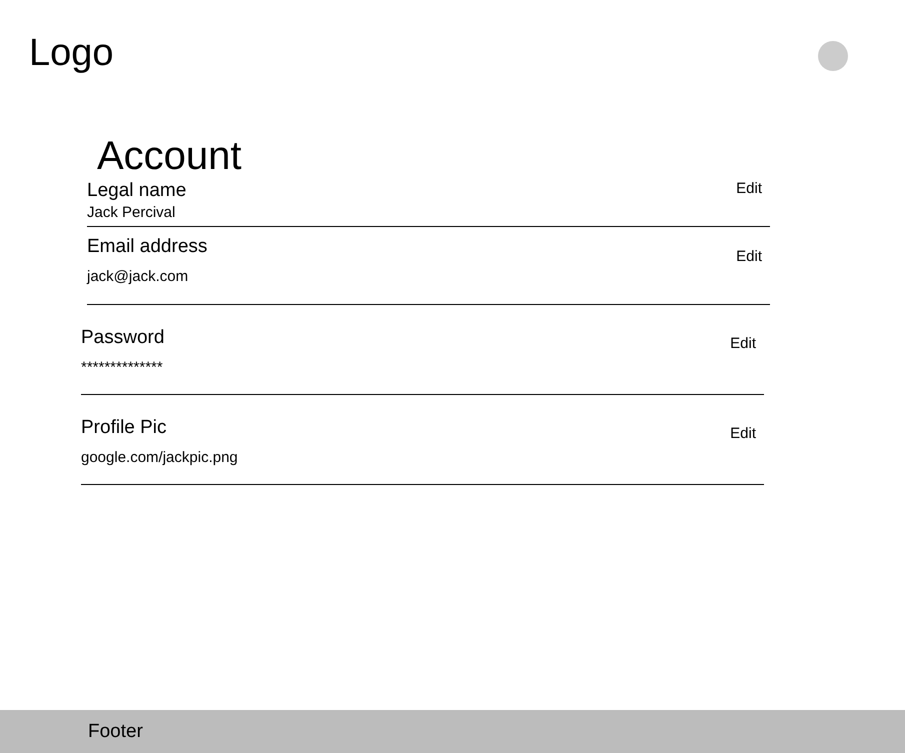 The width and height of the screenshot is (905, 753). Describe the element at coordinates (122, 368) in the screenshot. I see `field-value: **************` at that location.